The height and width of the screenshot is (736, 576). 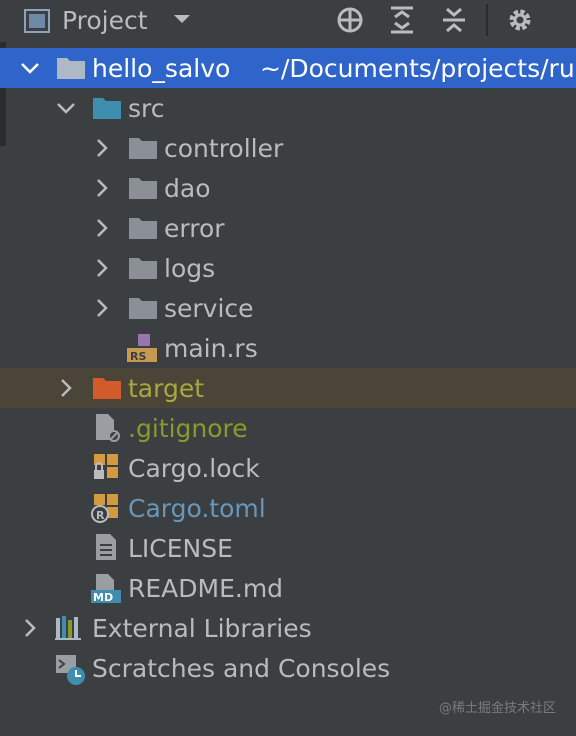 I want to click on project-path: ~/Documents/projects/ru, so click(x=417, y=68).